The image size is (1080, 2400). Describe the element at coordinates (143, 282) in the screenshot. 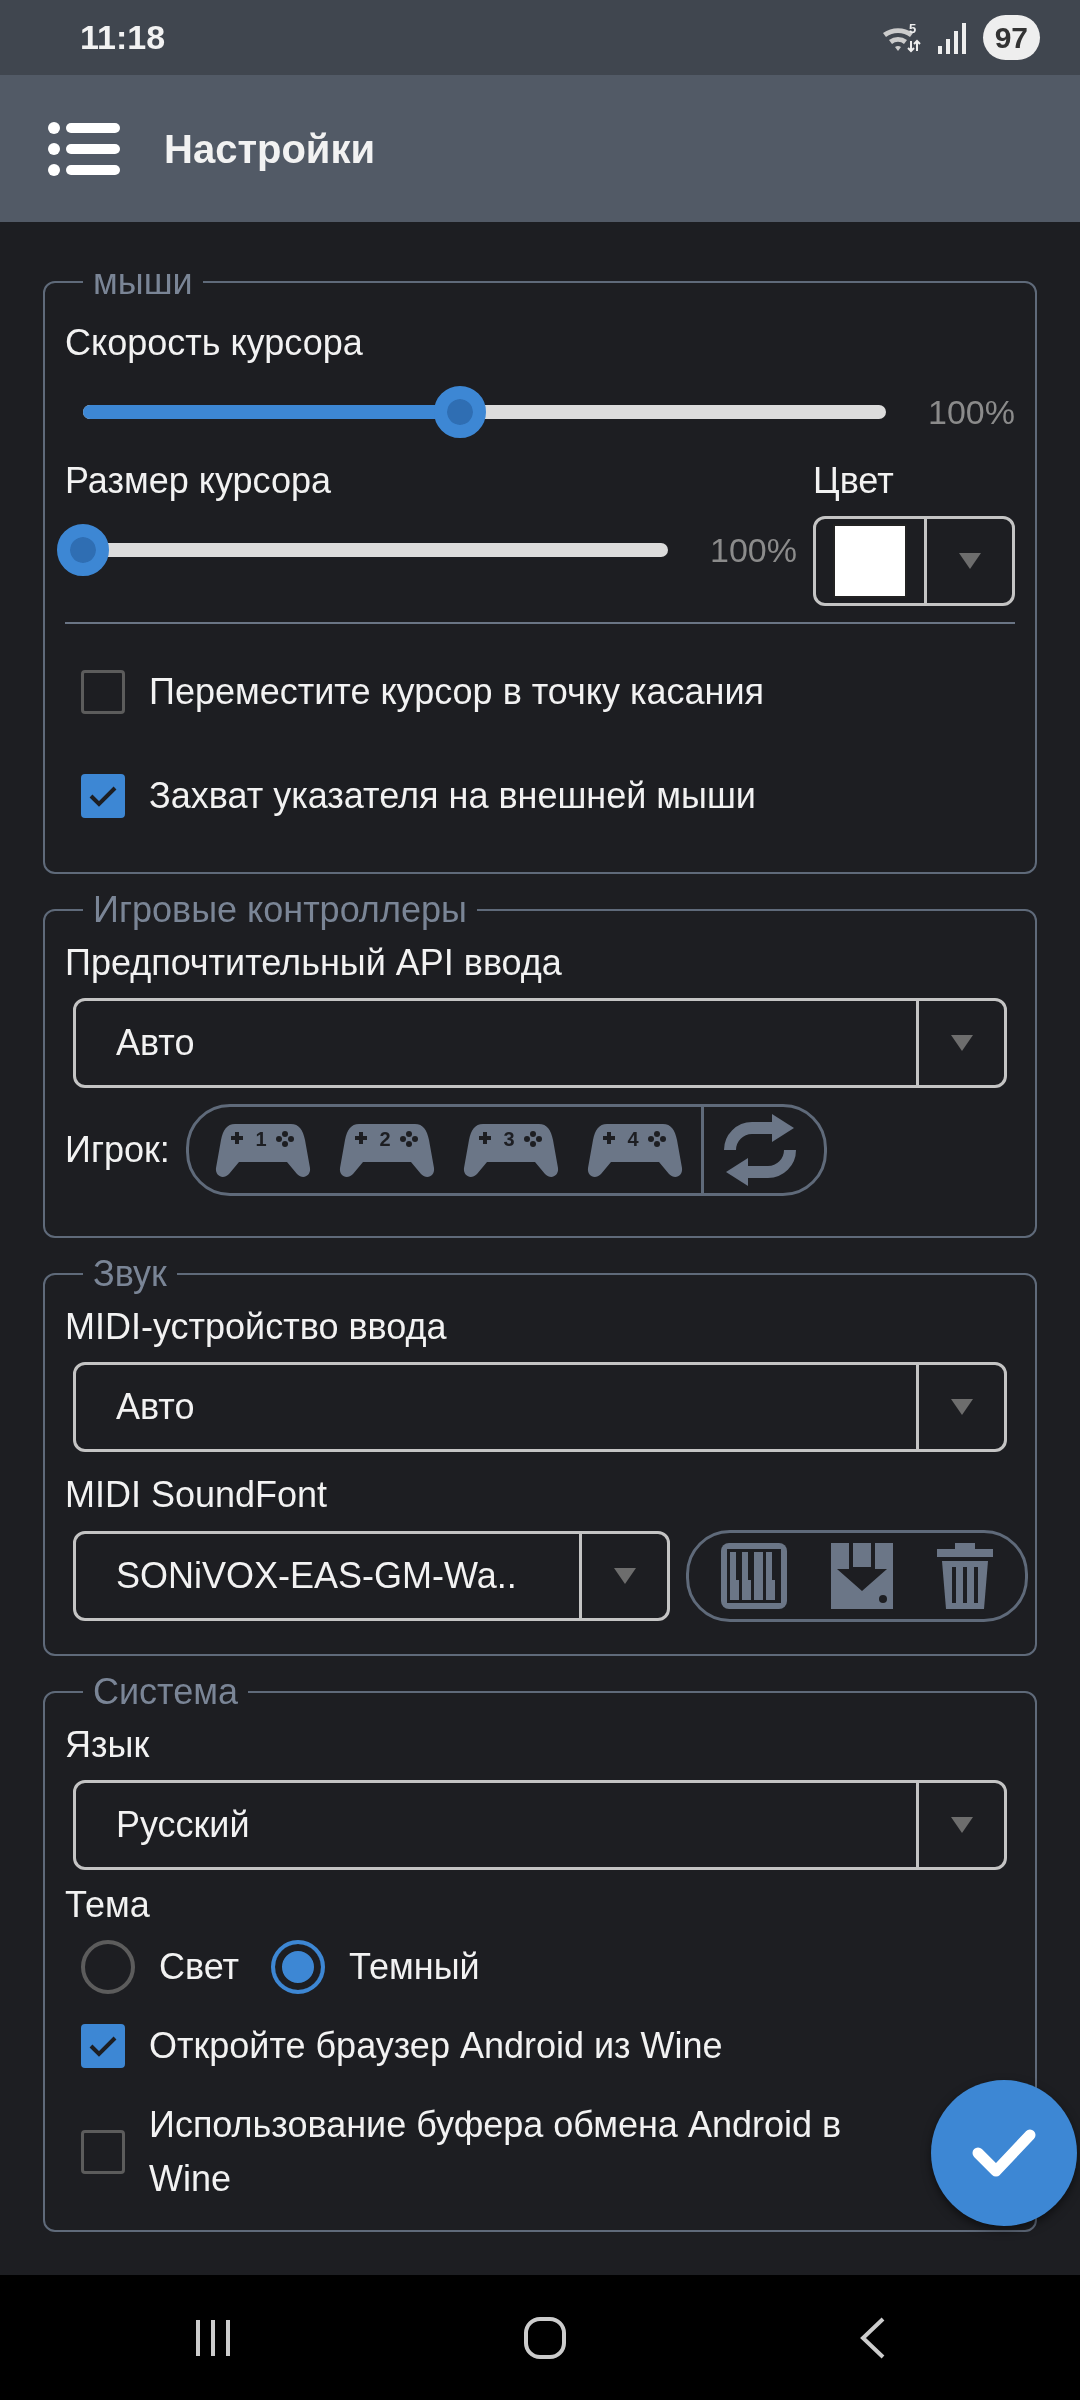

I see `section-legend: мыши` at that location.